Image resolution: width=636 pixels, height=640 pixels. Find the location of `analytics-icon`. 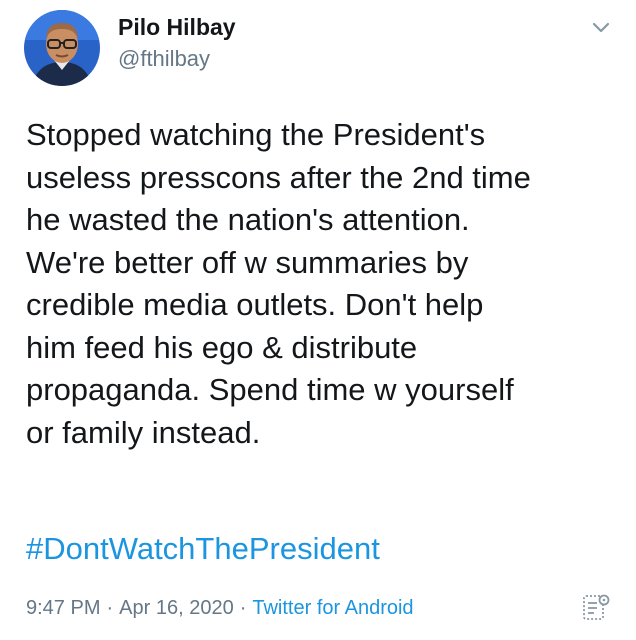

analytics-icon is located at coordinates (596, 607).